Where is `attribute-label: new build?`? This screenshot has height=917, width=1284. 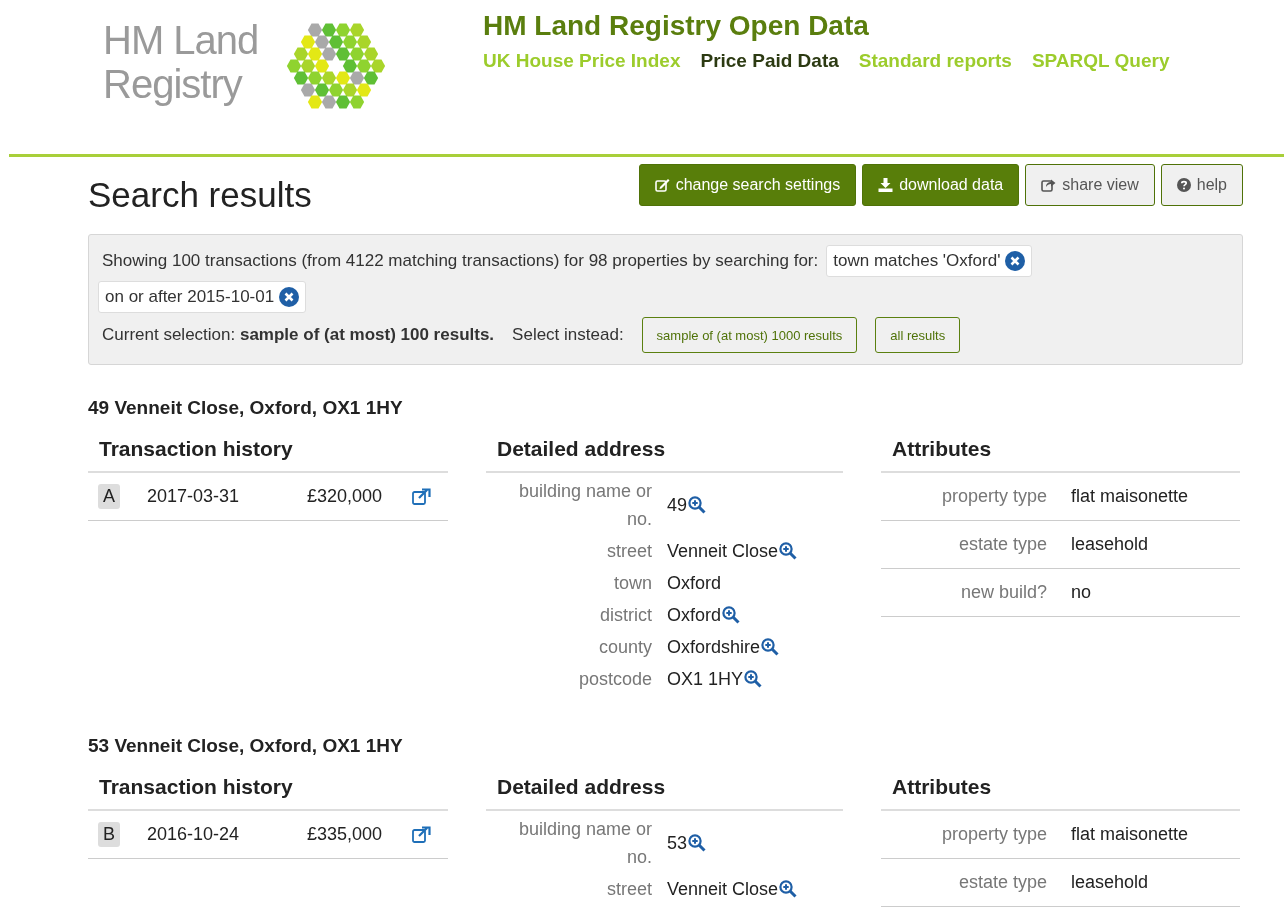 attribute-label: new build? is located at coordinates (1003, 592).